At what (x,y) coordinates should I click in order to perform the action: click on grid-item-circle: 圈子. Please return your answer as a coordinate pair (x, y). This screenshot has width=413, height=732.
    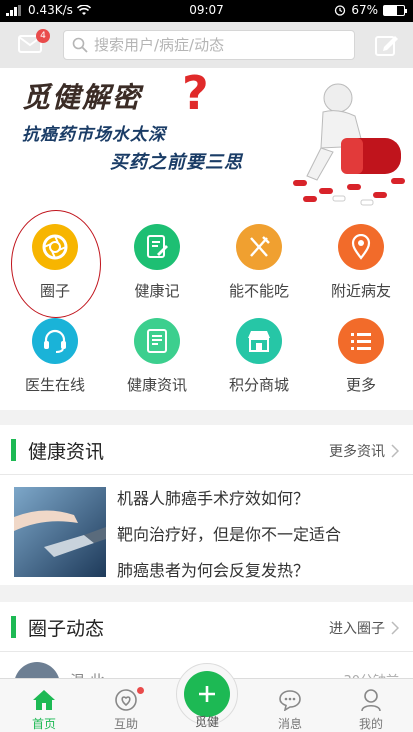
    Looking at the image, I should click on (55, 262).